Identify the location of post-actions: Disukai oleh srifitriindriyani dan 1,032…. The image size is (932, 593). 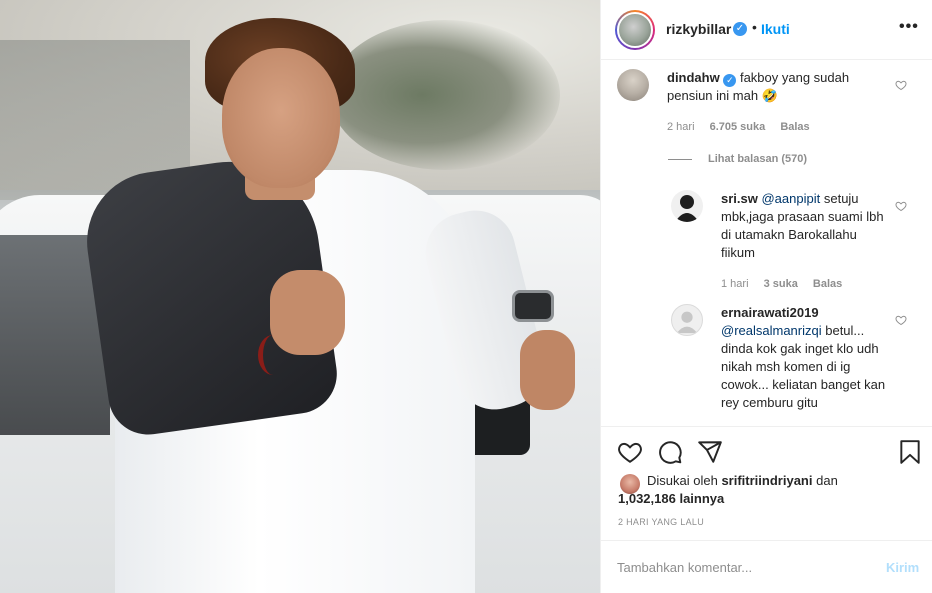
(766, 486).